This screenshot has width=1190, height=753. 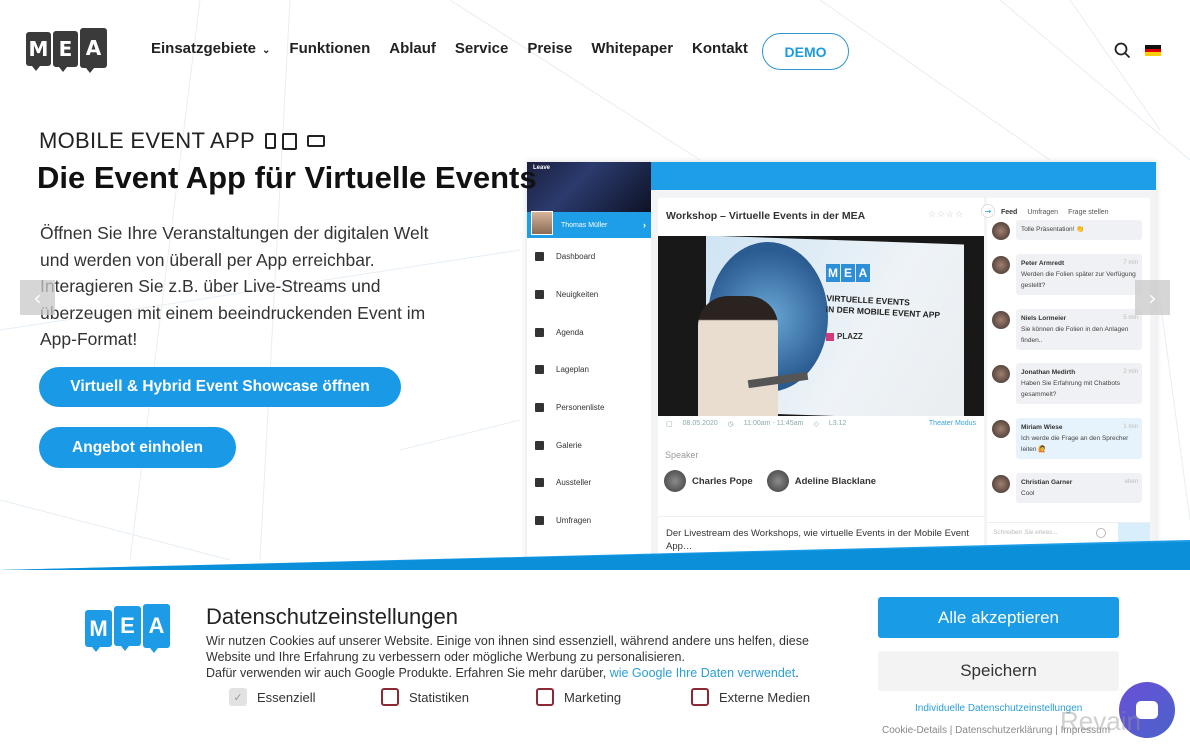 I want to click on menu-label: Umfragen, so click(x=574, y=521).